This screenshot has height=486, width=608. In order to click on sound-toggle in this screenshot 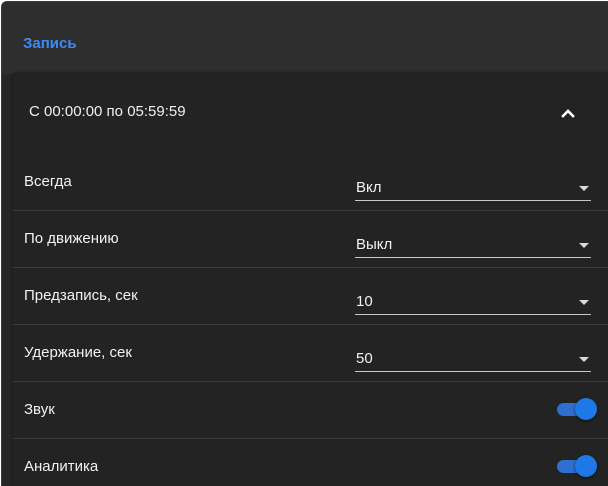, I will do `click(577, 409)`.